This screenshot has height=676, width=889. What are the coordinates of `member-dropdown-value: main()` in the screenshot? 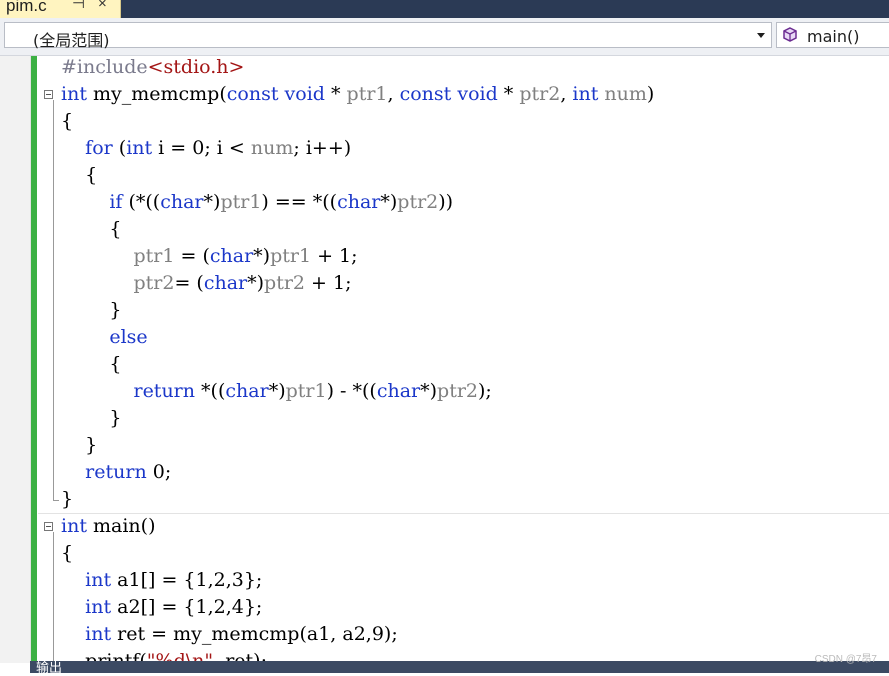 It's located at (833, 36).